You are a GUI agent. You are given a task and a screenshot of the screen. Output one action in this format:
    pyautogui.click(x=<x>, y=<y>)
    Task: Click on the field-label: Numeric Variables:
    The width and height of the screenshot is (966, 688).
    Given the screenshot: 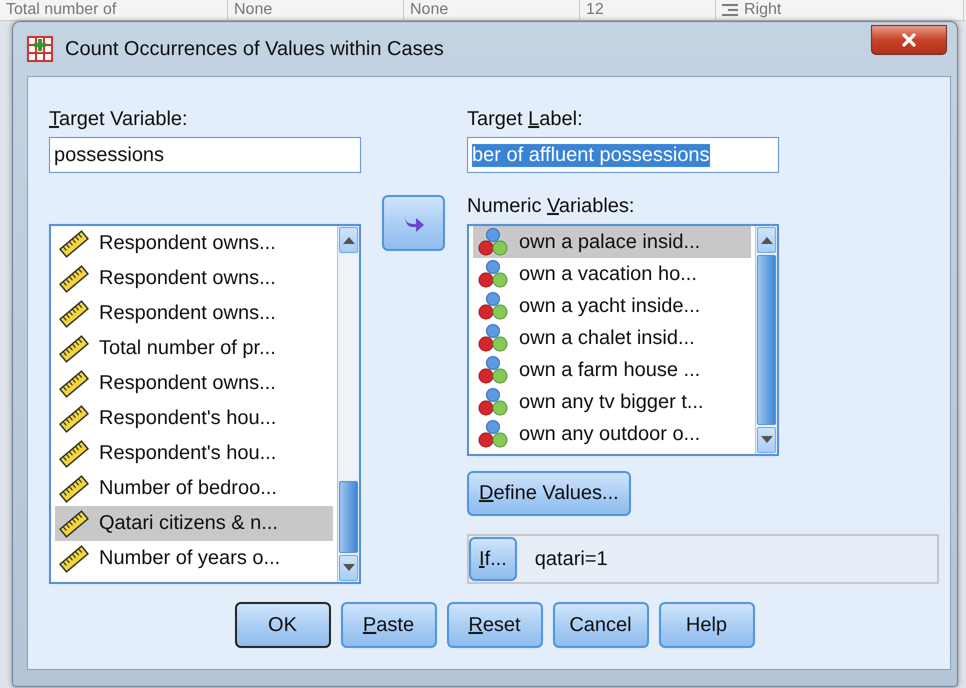 What is the action you would take?
    pyautogui.click(x=551, y=206)
    